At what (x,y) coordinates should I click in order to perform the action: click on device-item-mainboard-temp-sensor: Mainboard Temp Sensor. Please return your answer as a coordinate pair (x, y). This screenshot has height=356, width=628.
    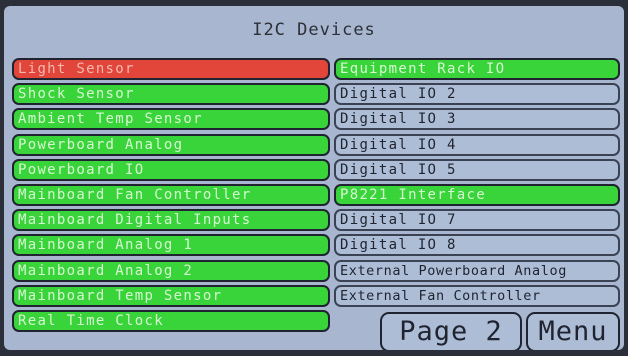
    Looking at the image, I should click on (171, 295).